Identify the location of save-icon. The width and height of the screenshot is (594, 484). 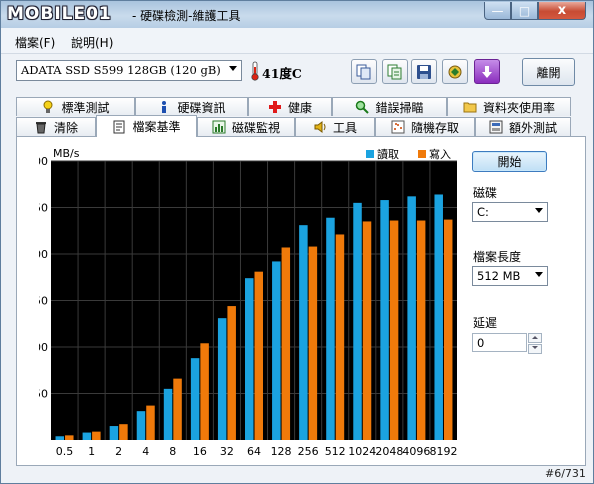
(424, 71).